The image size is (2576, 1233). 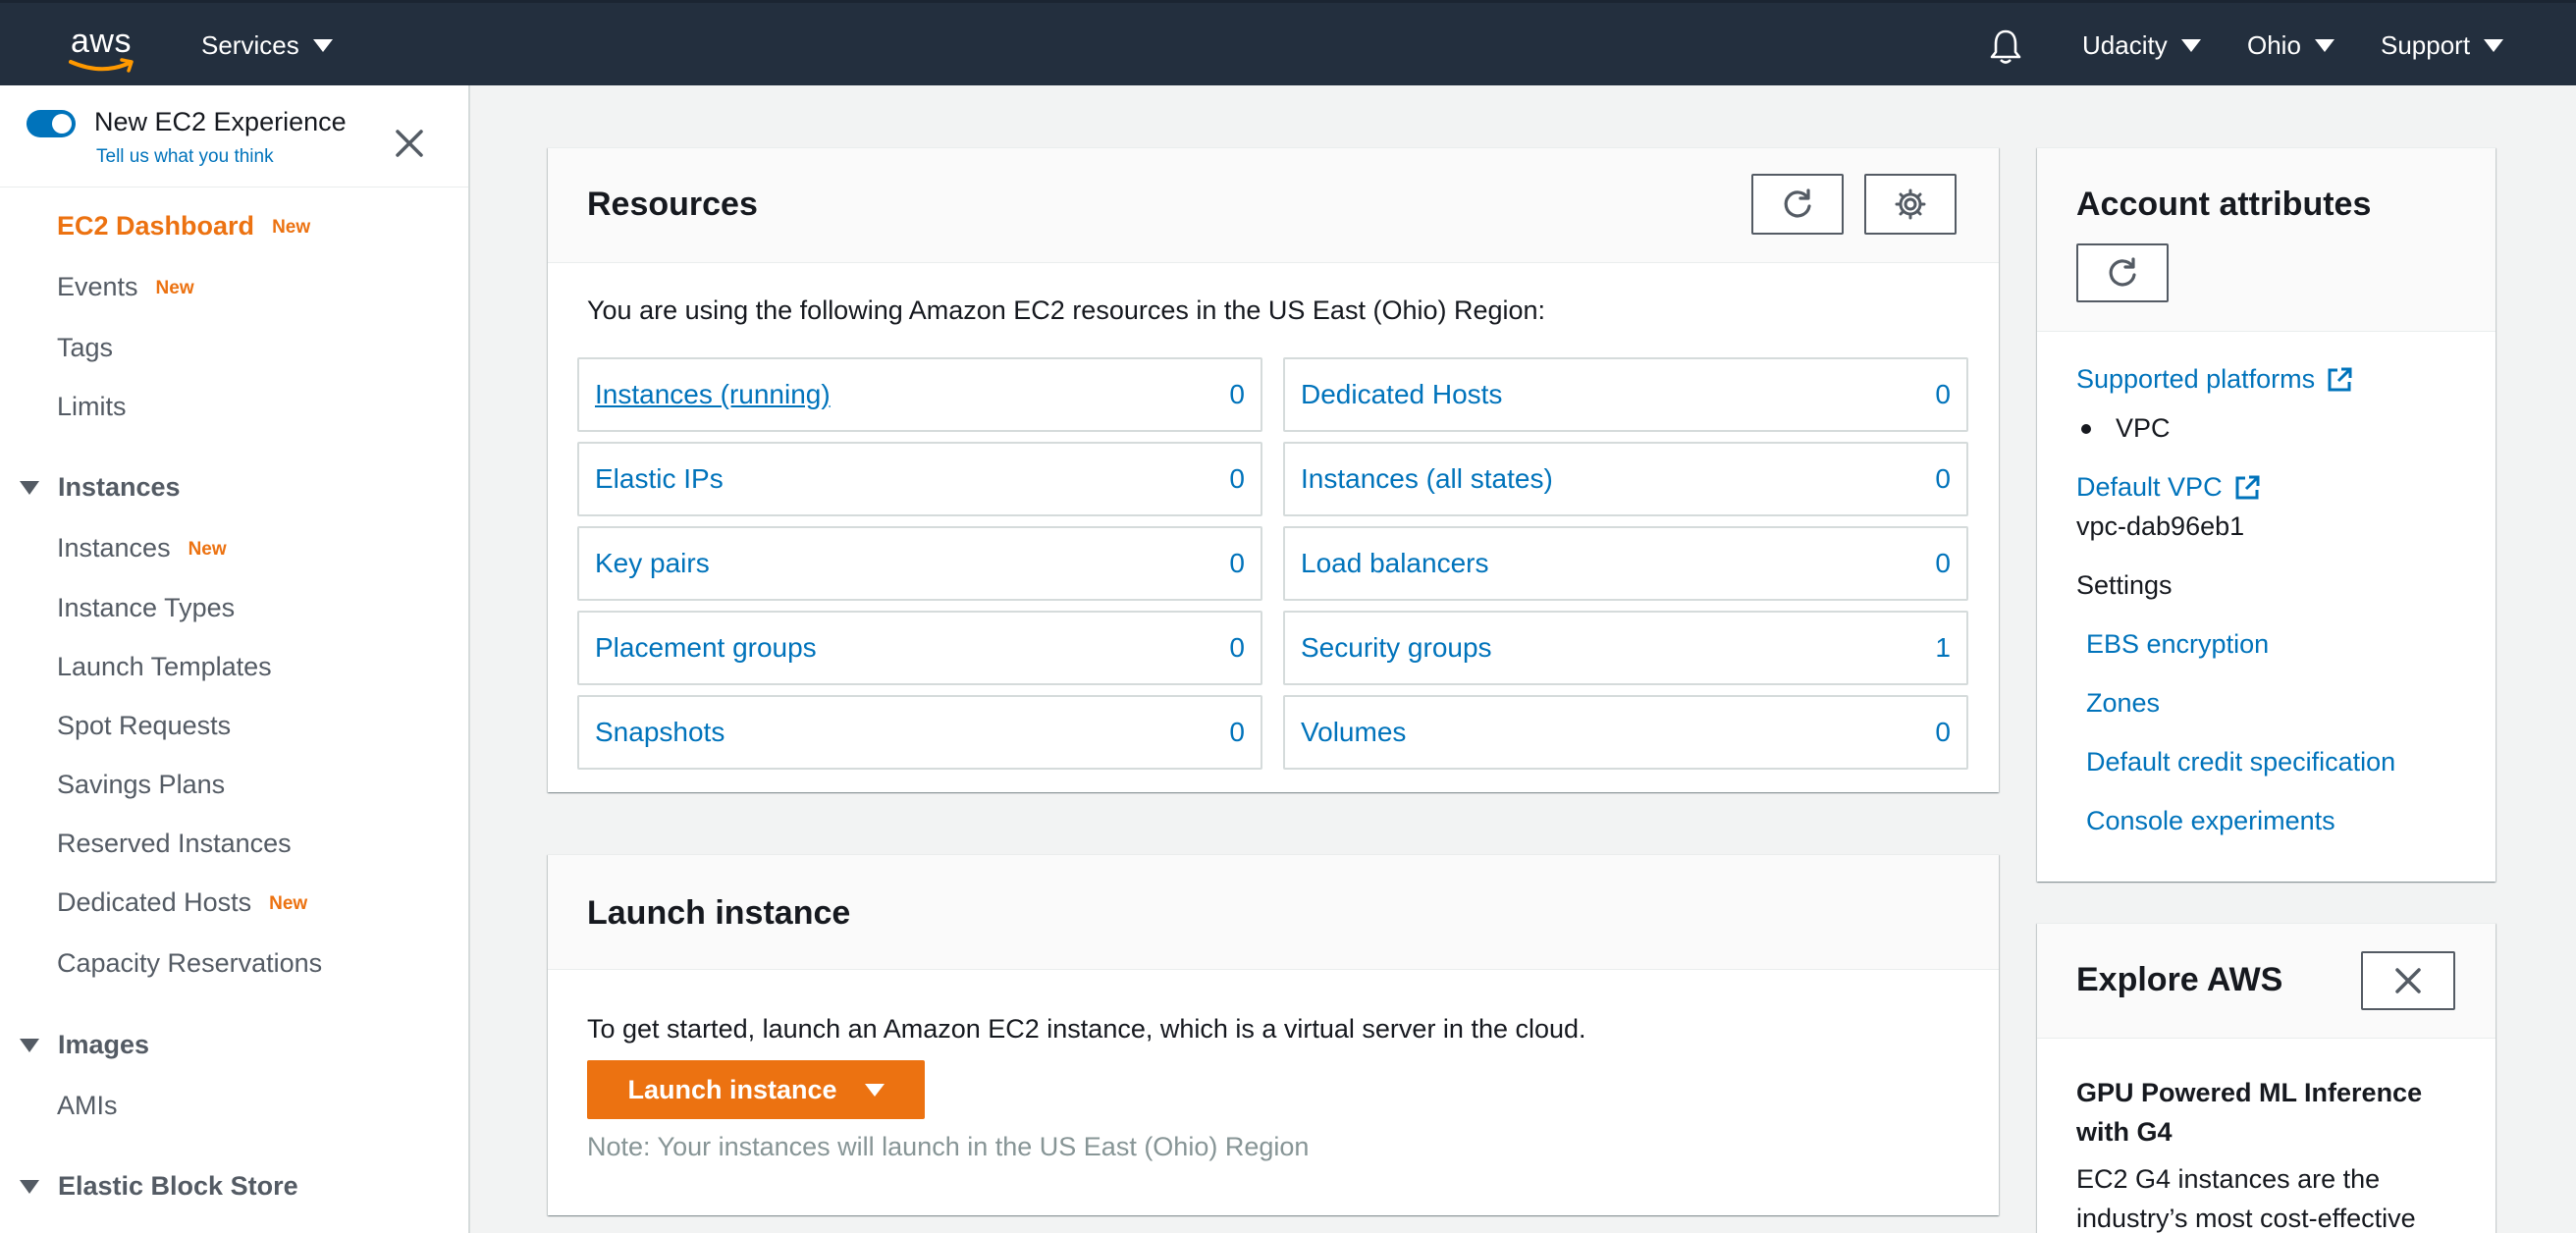 I want to click on sidebar-item-reserved-instances: Reserved Instances, so click(x=174, y=844).